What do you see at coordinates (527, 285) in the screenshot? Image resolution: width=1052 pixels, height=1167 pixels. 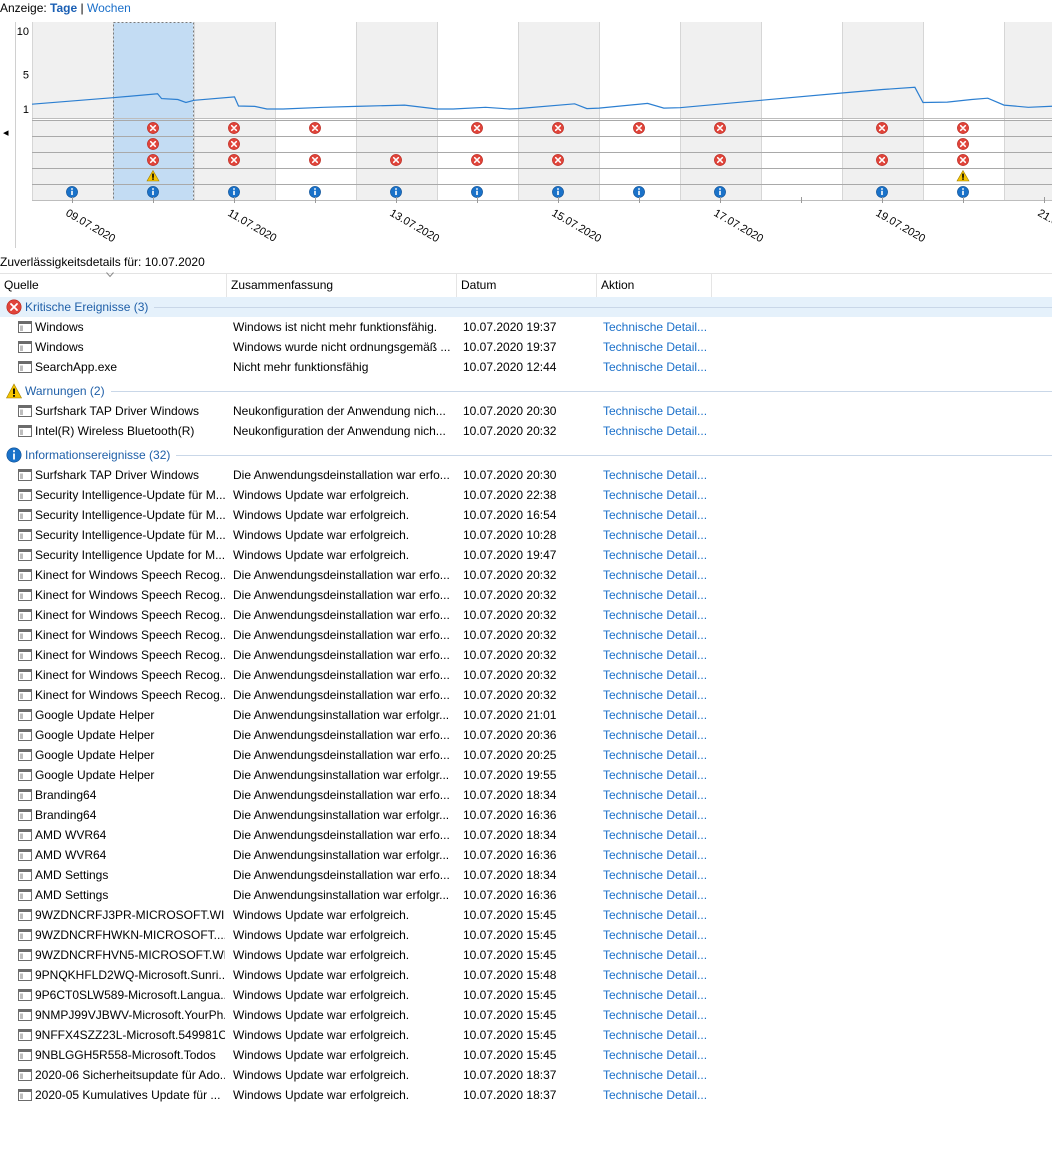 I see `column-header-date: Datum` at bounding box center [527, 285].